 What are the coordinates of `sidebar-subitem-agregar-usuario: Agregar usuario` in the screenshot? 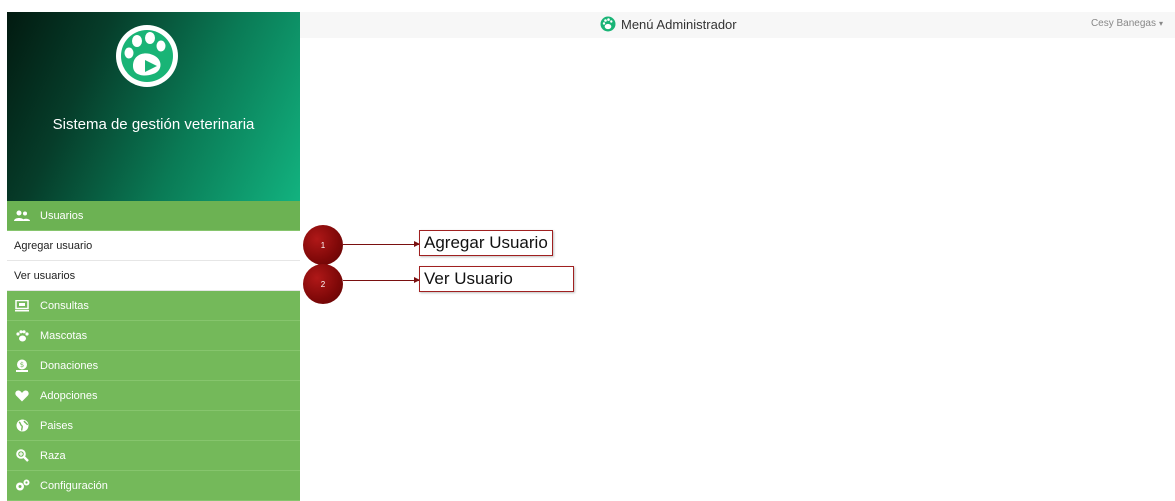 It's located at (153, 246).